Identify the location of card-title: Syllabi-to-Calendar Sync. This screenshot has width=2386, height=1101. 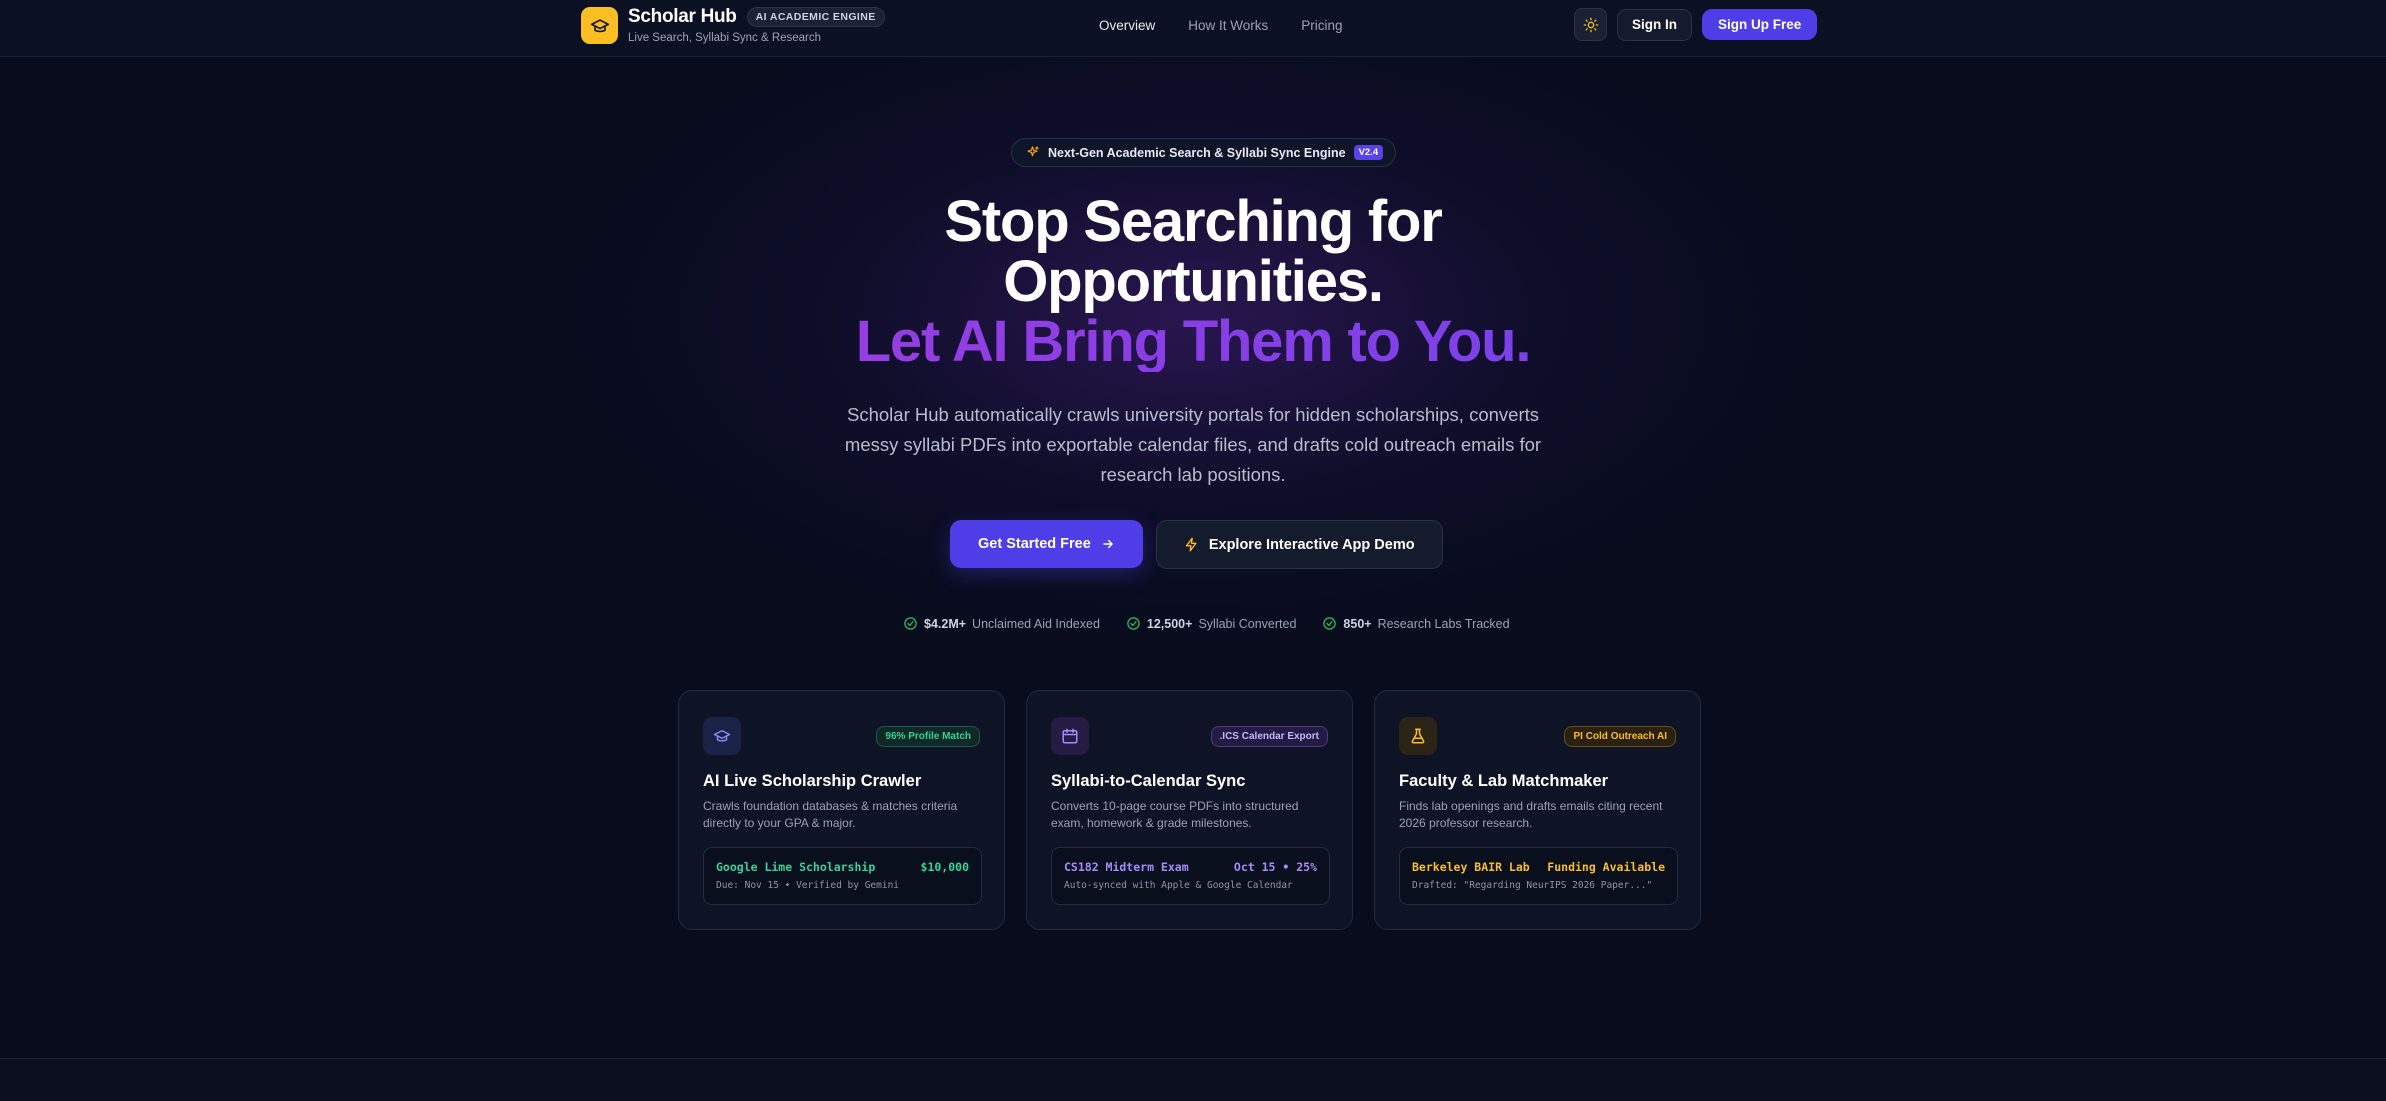
(1148, 781).